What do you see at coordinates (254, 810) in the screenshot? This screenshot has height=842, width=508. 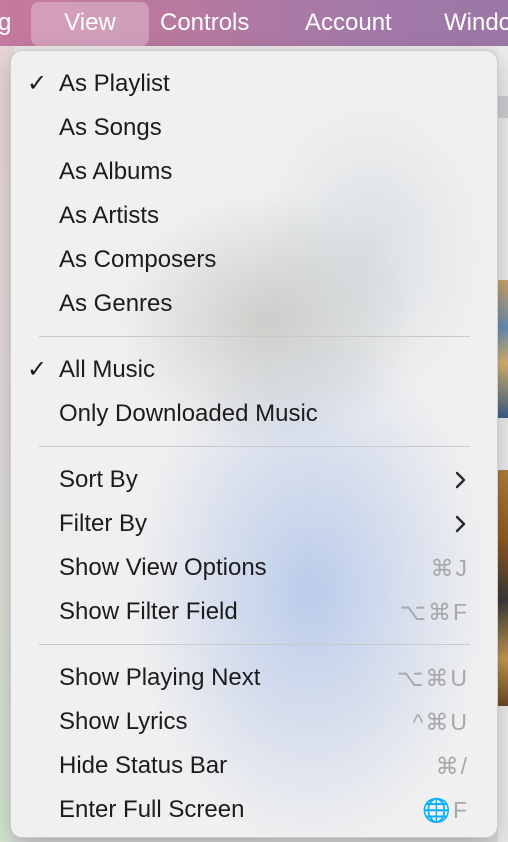 I see `menu-item-enter-full-screen: Enter Full Screen 🌐F` at bounding box center [254, 810].